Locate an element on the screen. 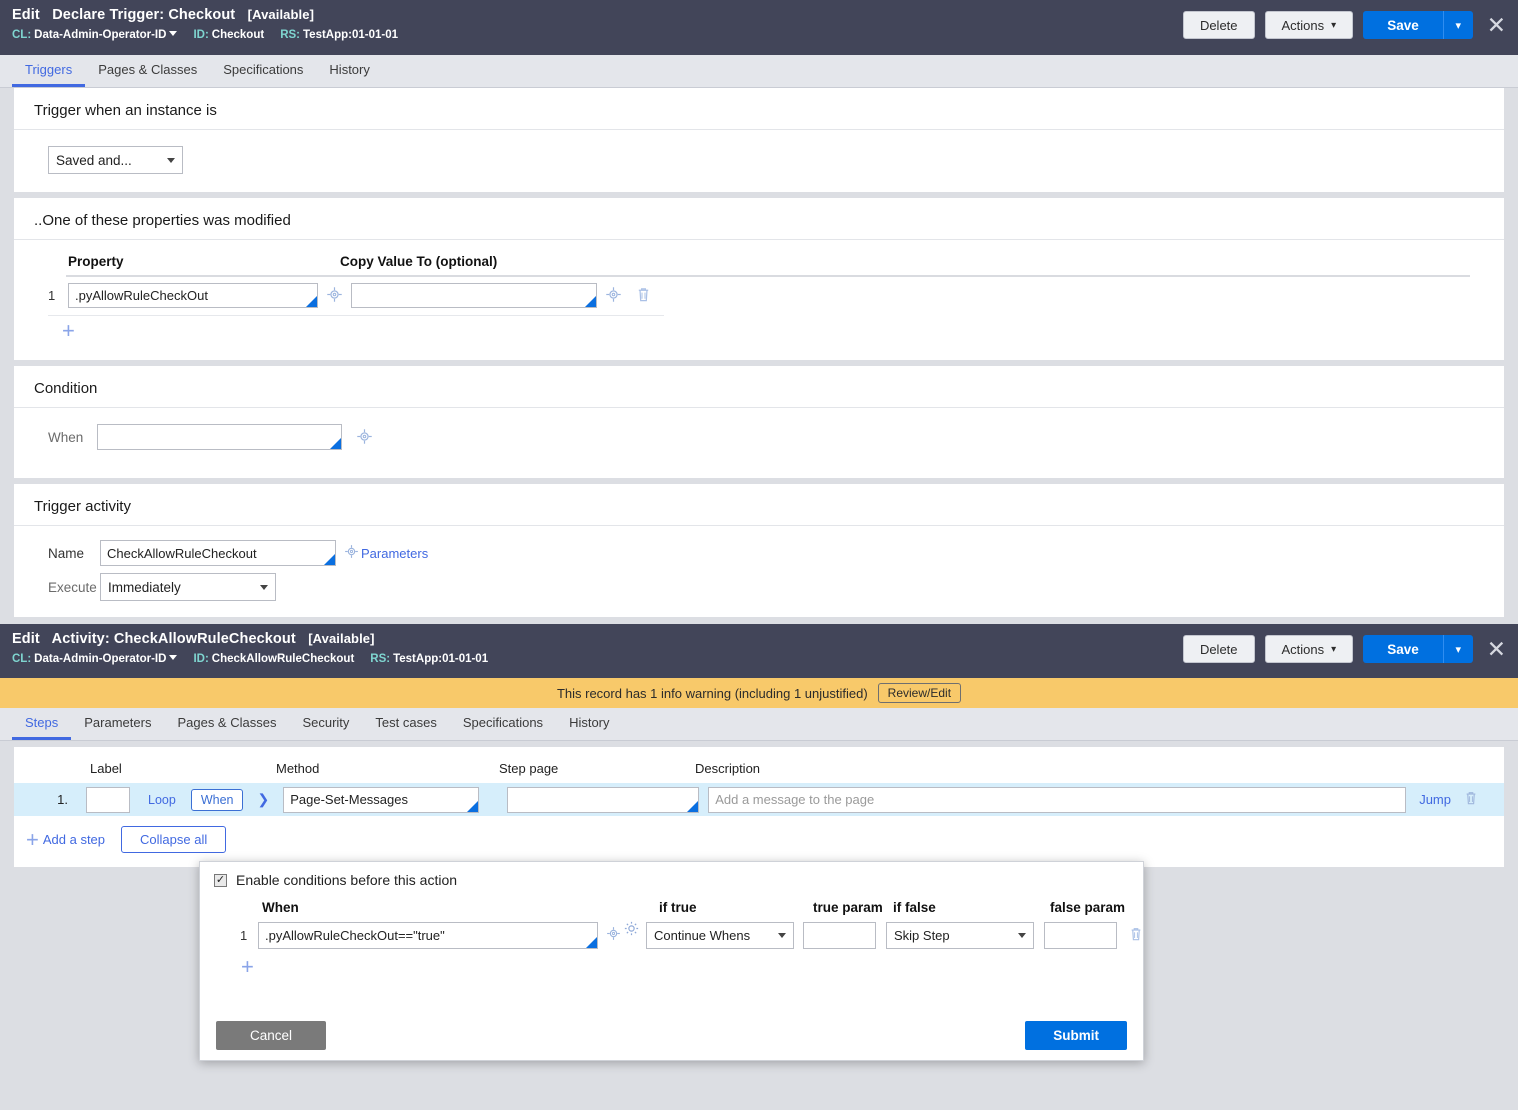  trigger-rs-value: TestApp:01-01-01 is located at coordinates (351, 35).